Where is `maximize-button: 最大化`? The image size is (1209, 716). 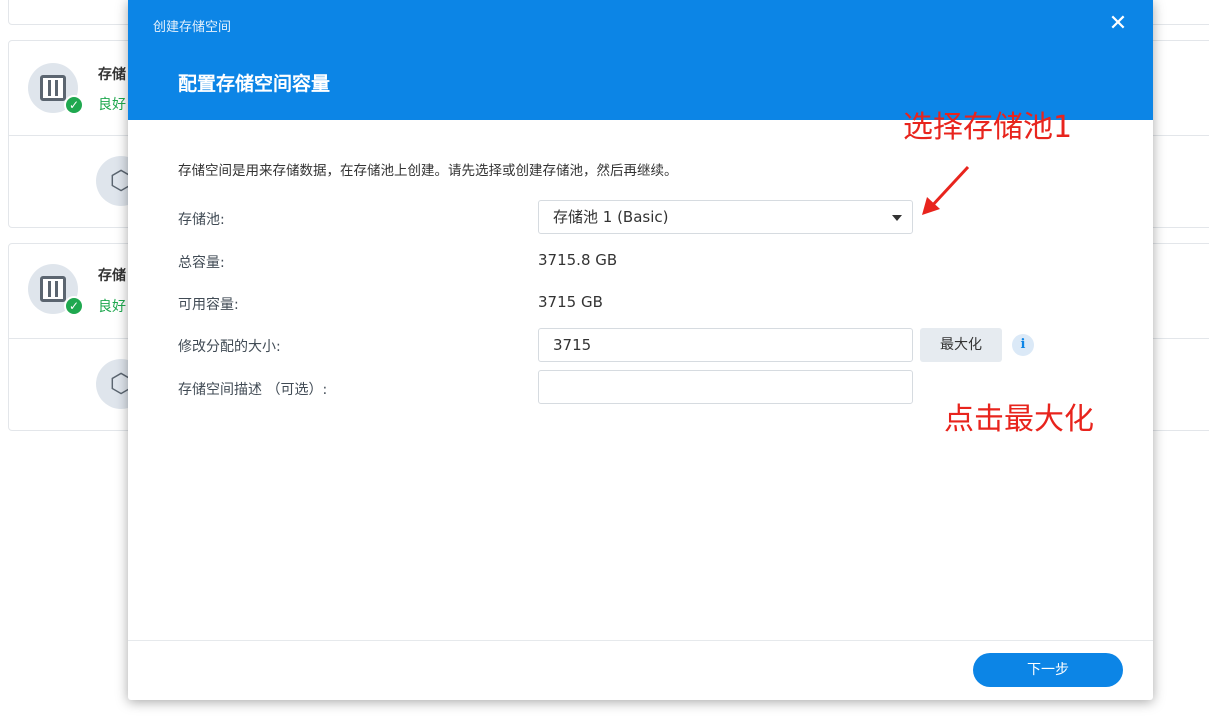 maximize-button: 最大化 is located at coordinates (961, 345).